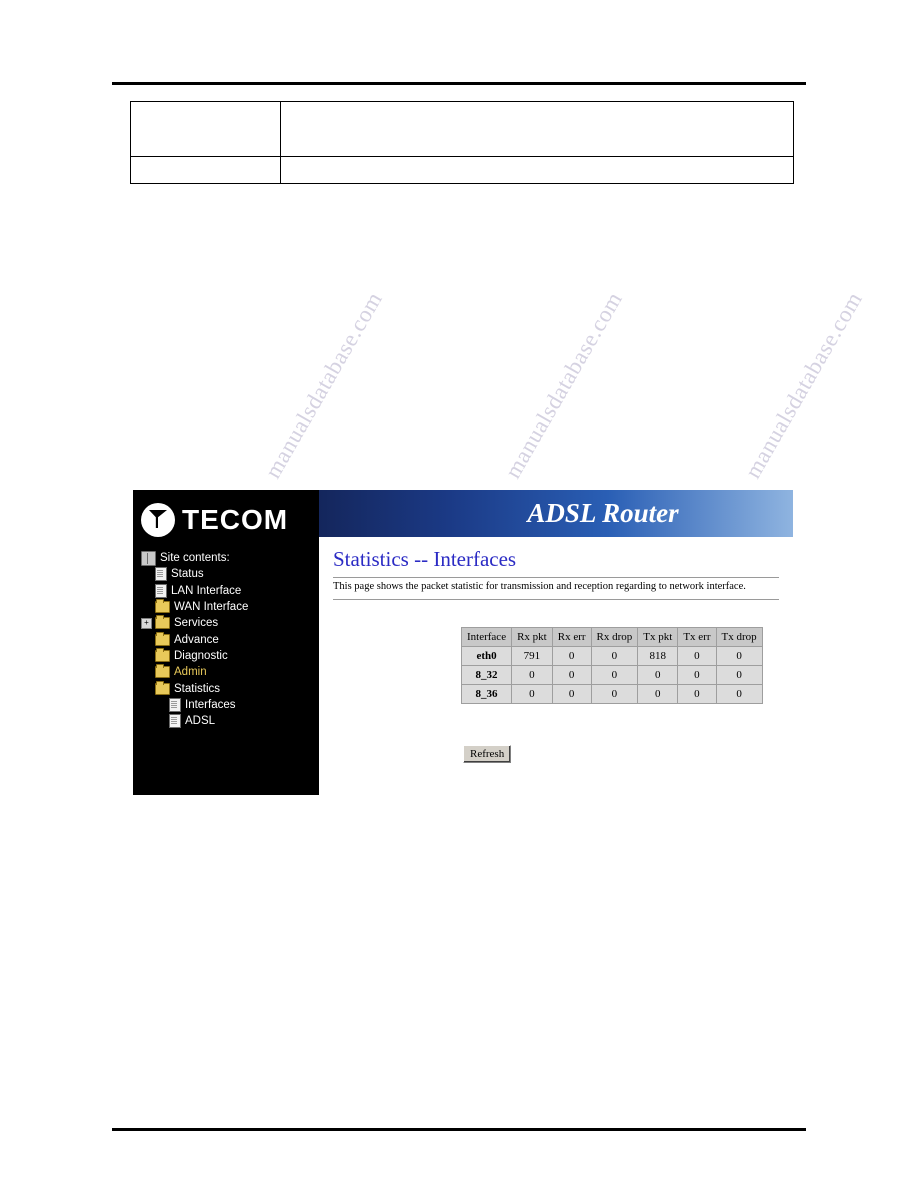 This screenshot has width=918, height=1188. Describe the element at coordinates (556, 577) in the screenshot. I see `title-divider` at that location.